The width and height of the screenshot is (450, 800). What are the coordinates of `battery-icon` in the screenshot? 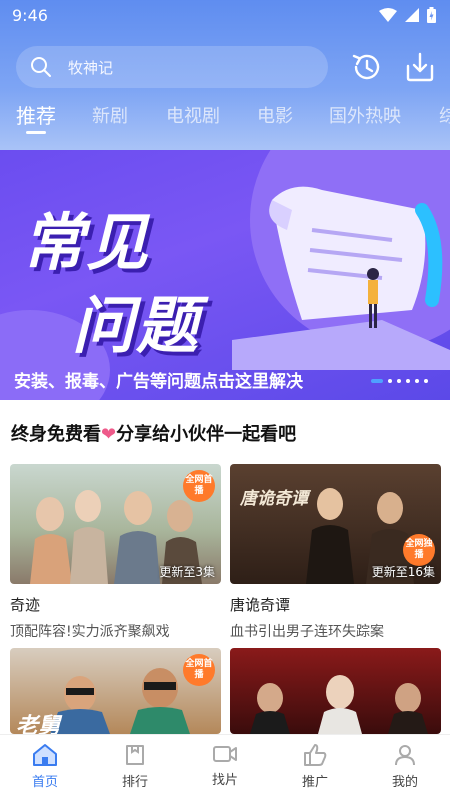 It's located at (431, 15).